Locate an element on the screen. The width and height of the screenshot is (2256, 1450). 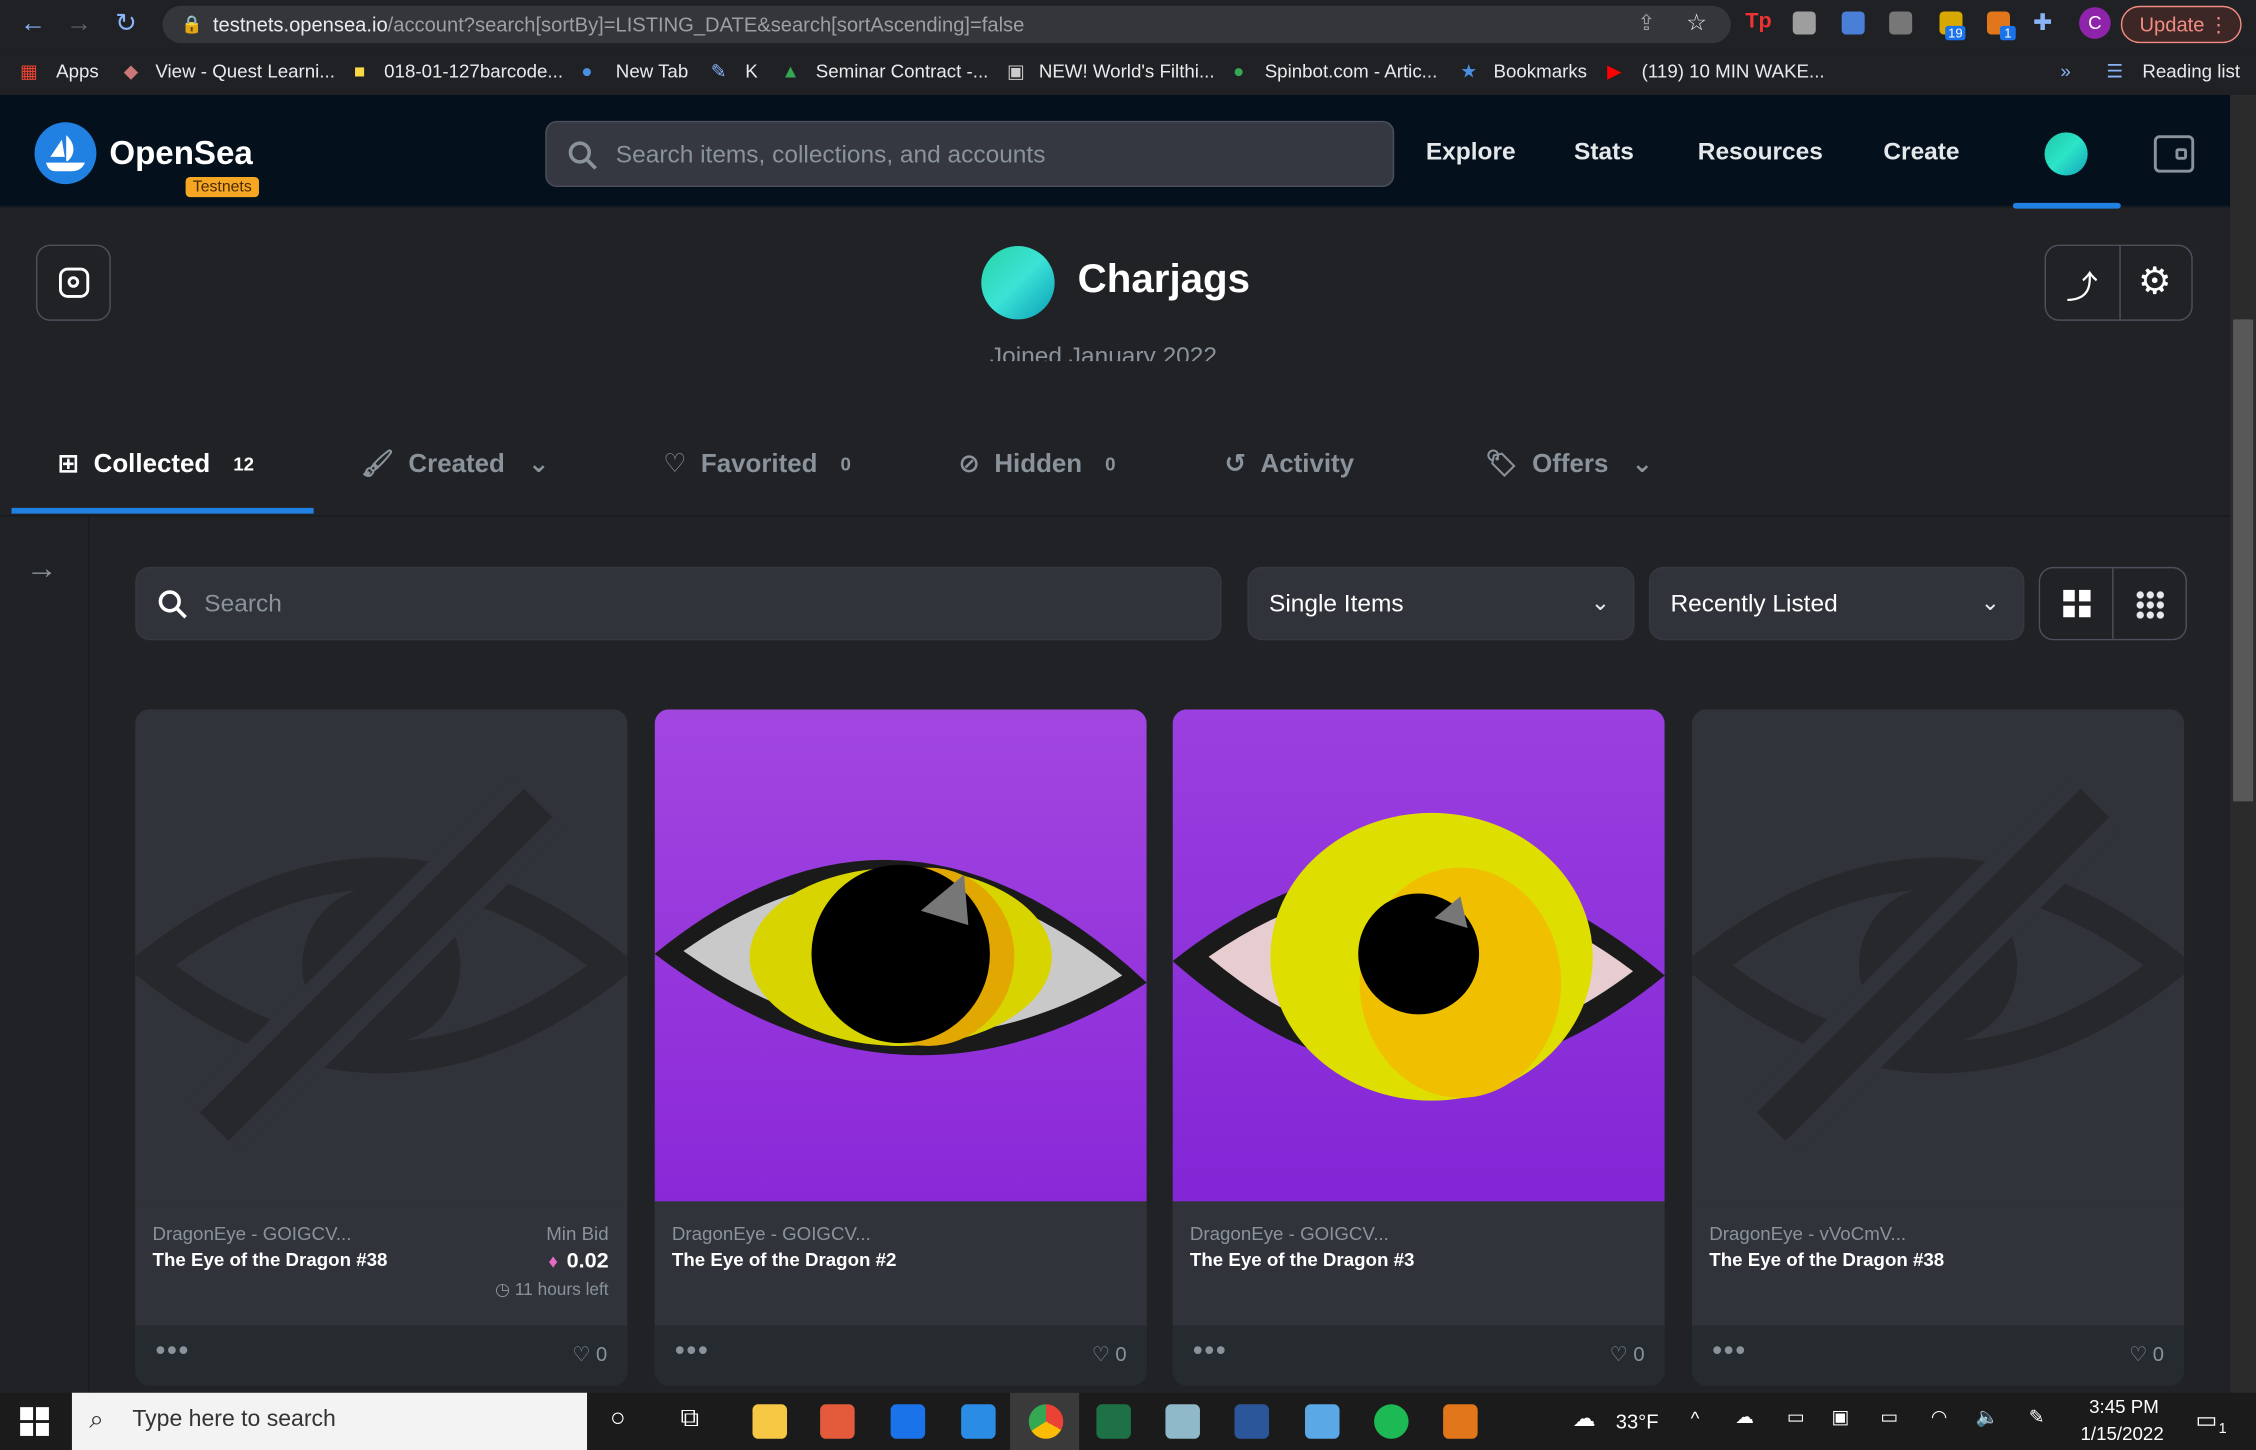
reading-list: Reading list is located at coordinates (2191, 71).